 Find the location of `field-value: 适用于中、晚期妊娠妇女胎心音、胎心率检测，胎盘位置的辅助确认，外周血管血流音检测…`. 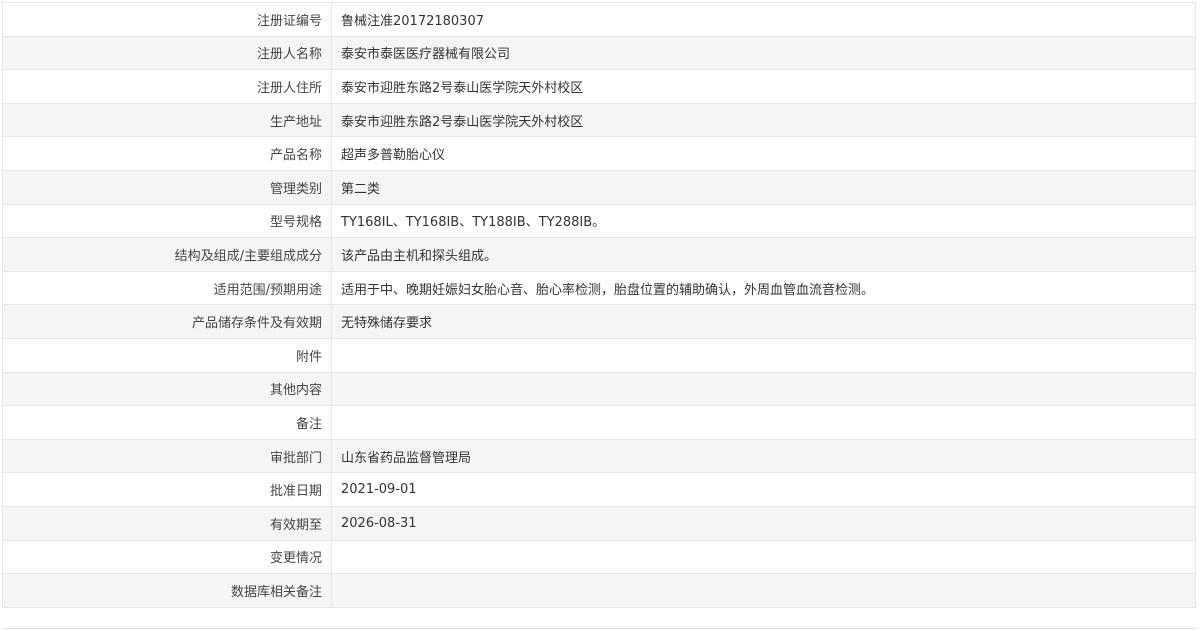

field-value: 适用于中、晚期妊娠妇女胎心音、胎心率检测，胎盘位置的辅助确认，外周血管血流音检测… is located at coordinates (763, 288).